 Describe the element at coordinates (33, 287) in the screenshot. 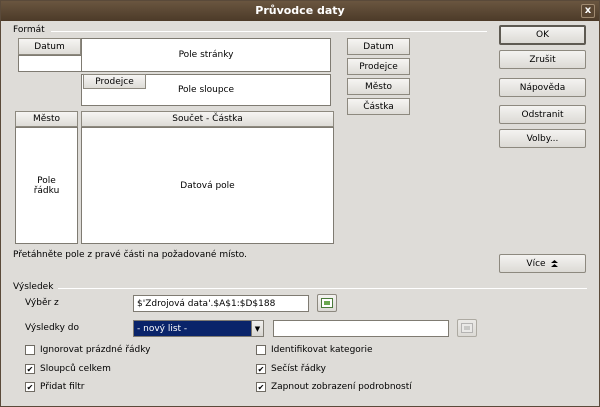

I see `result-section-label: Výsledek` at that location.